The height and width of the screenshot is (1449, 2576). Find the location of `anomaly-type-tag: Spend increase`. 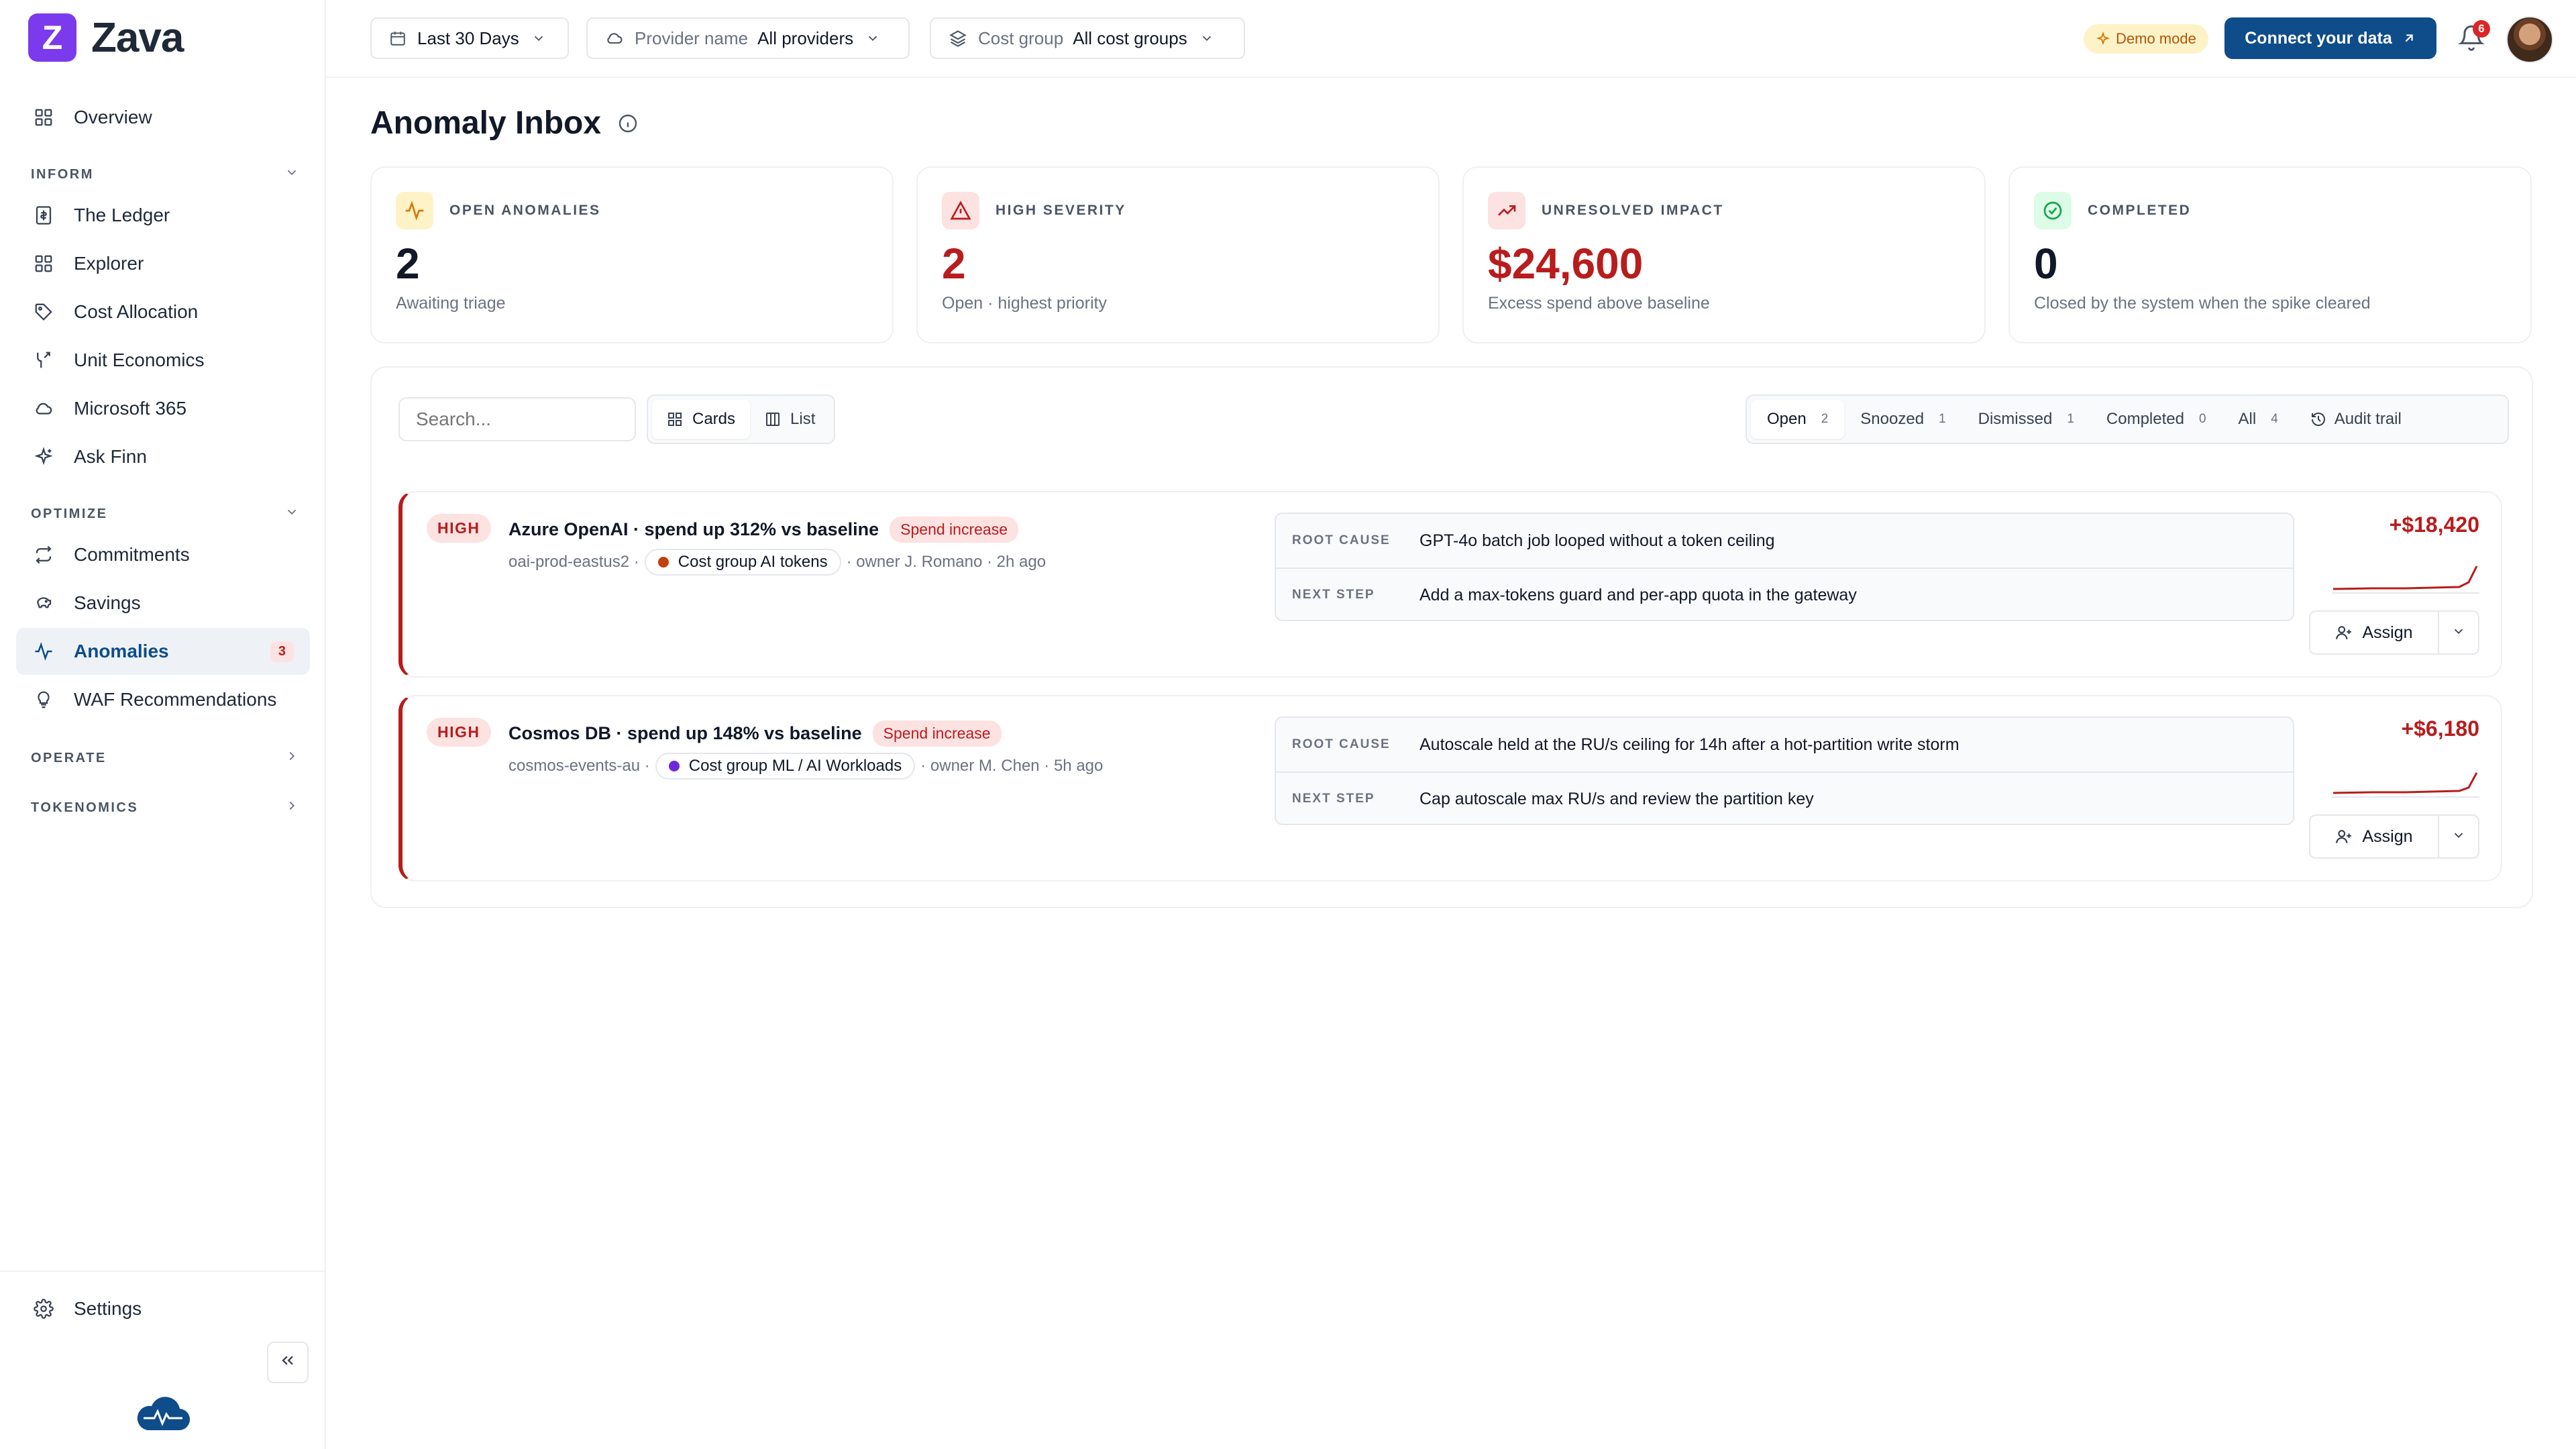

anomaly-type-tag: Spend increase is located at coordinates (954, 530).